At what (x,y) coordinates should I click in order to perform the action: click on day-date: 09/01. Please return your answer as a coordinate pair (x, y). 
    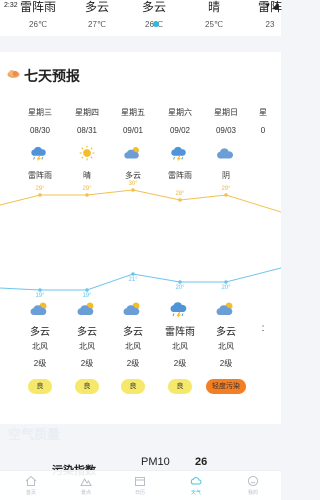
    Looking at the image, I should click on (133, 130).